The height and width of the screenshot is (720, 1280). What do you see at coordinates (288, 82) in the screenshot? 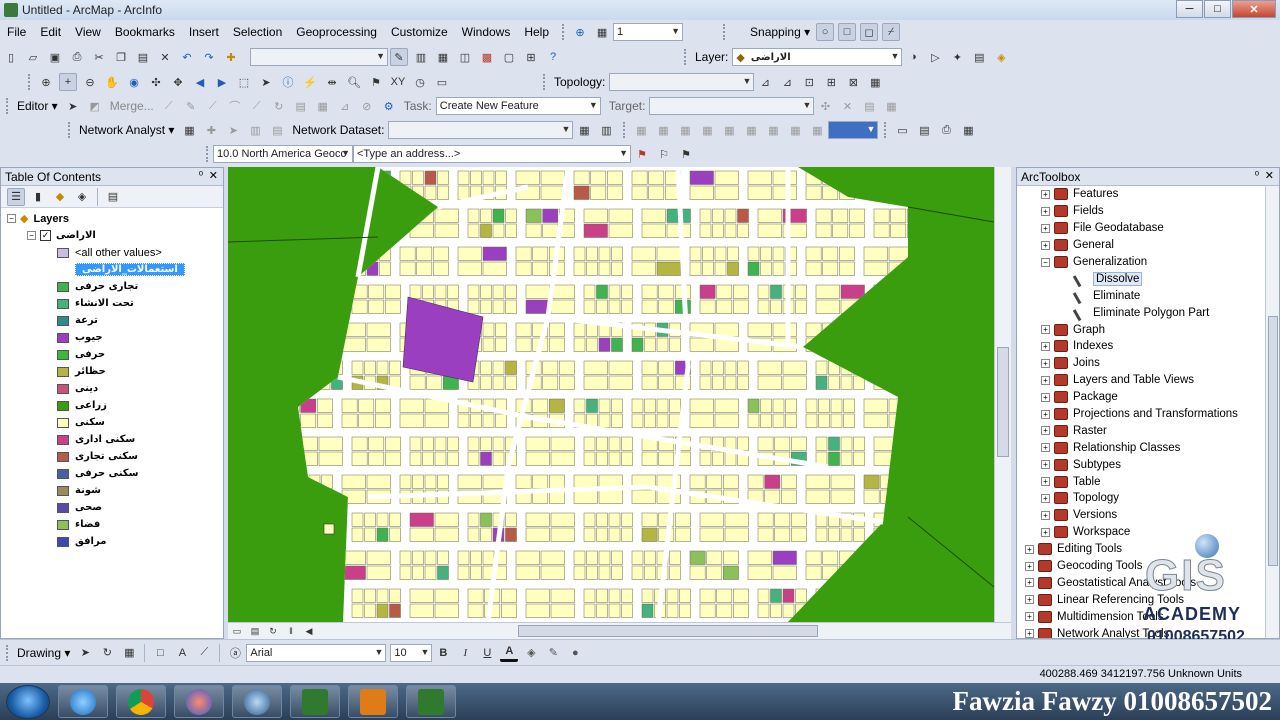
I see `identify-icon: ⓘ` at bounding box center [288, 82].